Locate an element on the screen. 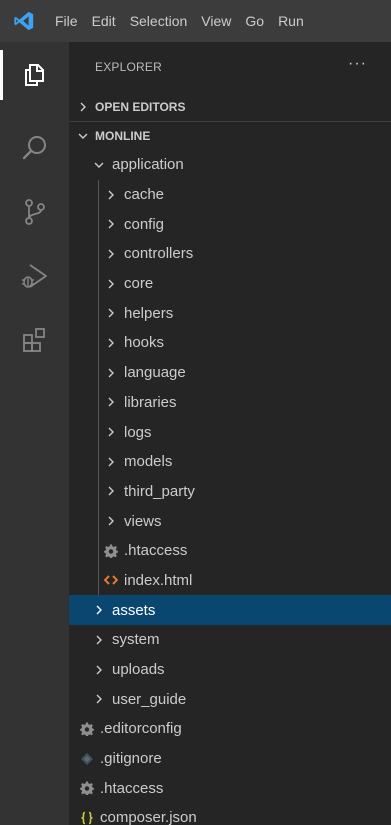  folder-label: language is located at coordinates (155, 373).